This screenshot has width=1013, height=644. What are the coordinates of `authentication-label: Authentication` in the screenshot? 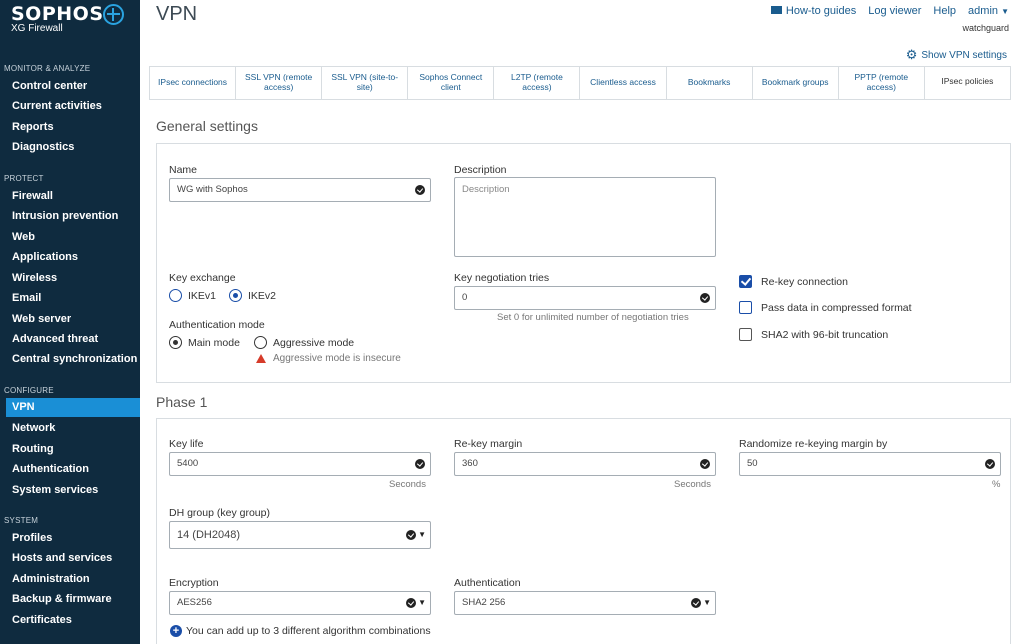 It's located at (487, 583).